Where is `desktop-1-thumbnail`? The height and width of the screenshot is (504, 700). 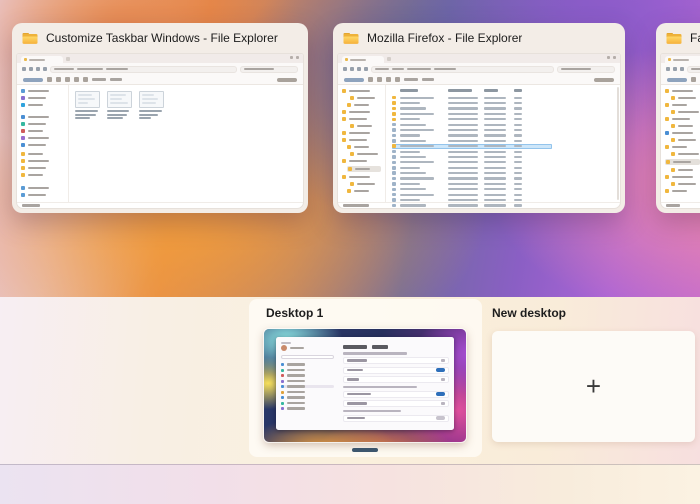 desktop-1-thumbnail is located at coordinates (365, 385).